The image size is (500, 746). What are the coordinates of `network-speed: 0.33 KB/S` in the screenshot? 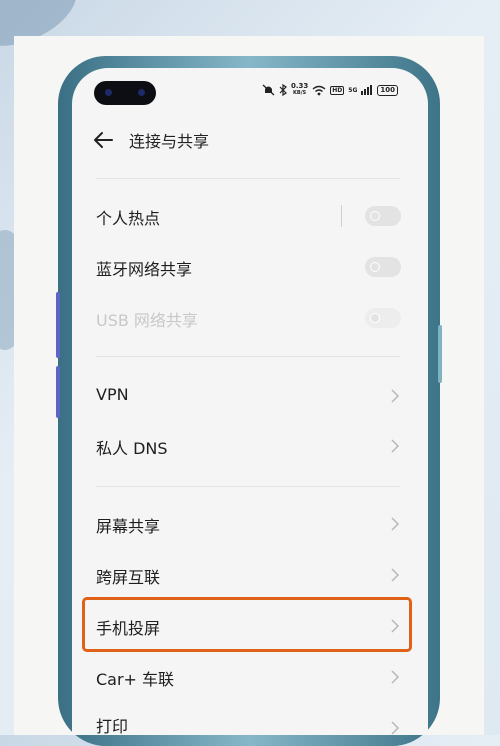 It's located at (299, 90).